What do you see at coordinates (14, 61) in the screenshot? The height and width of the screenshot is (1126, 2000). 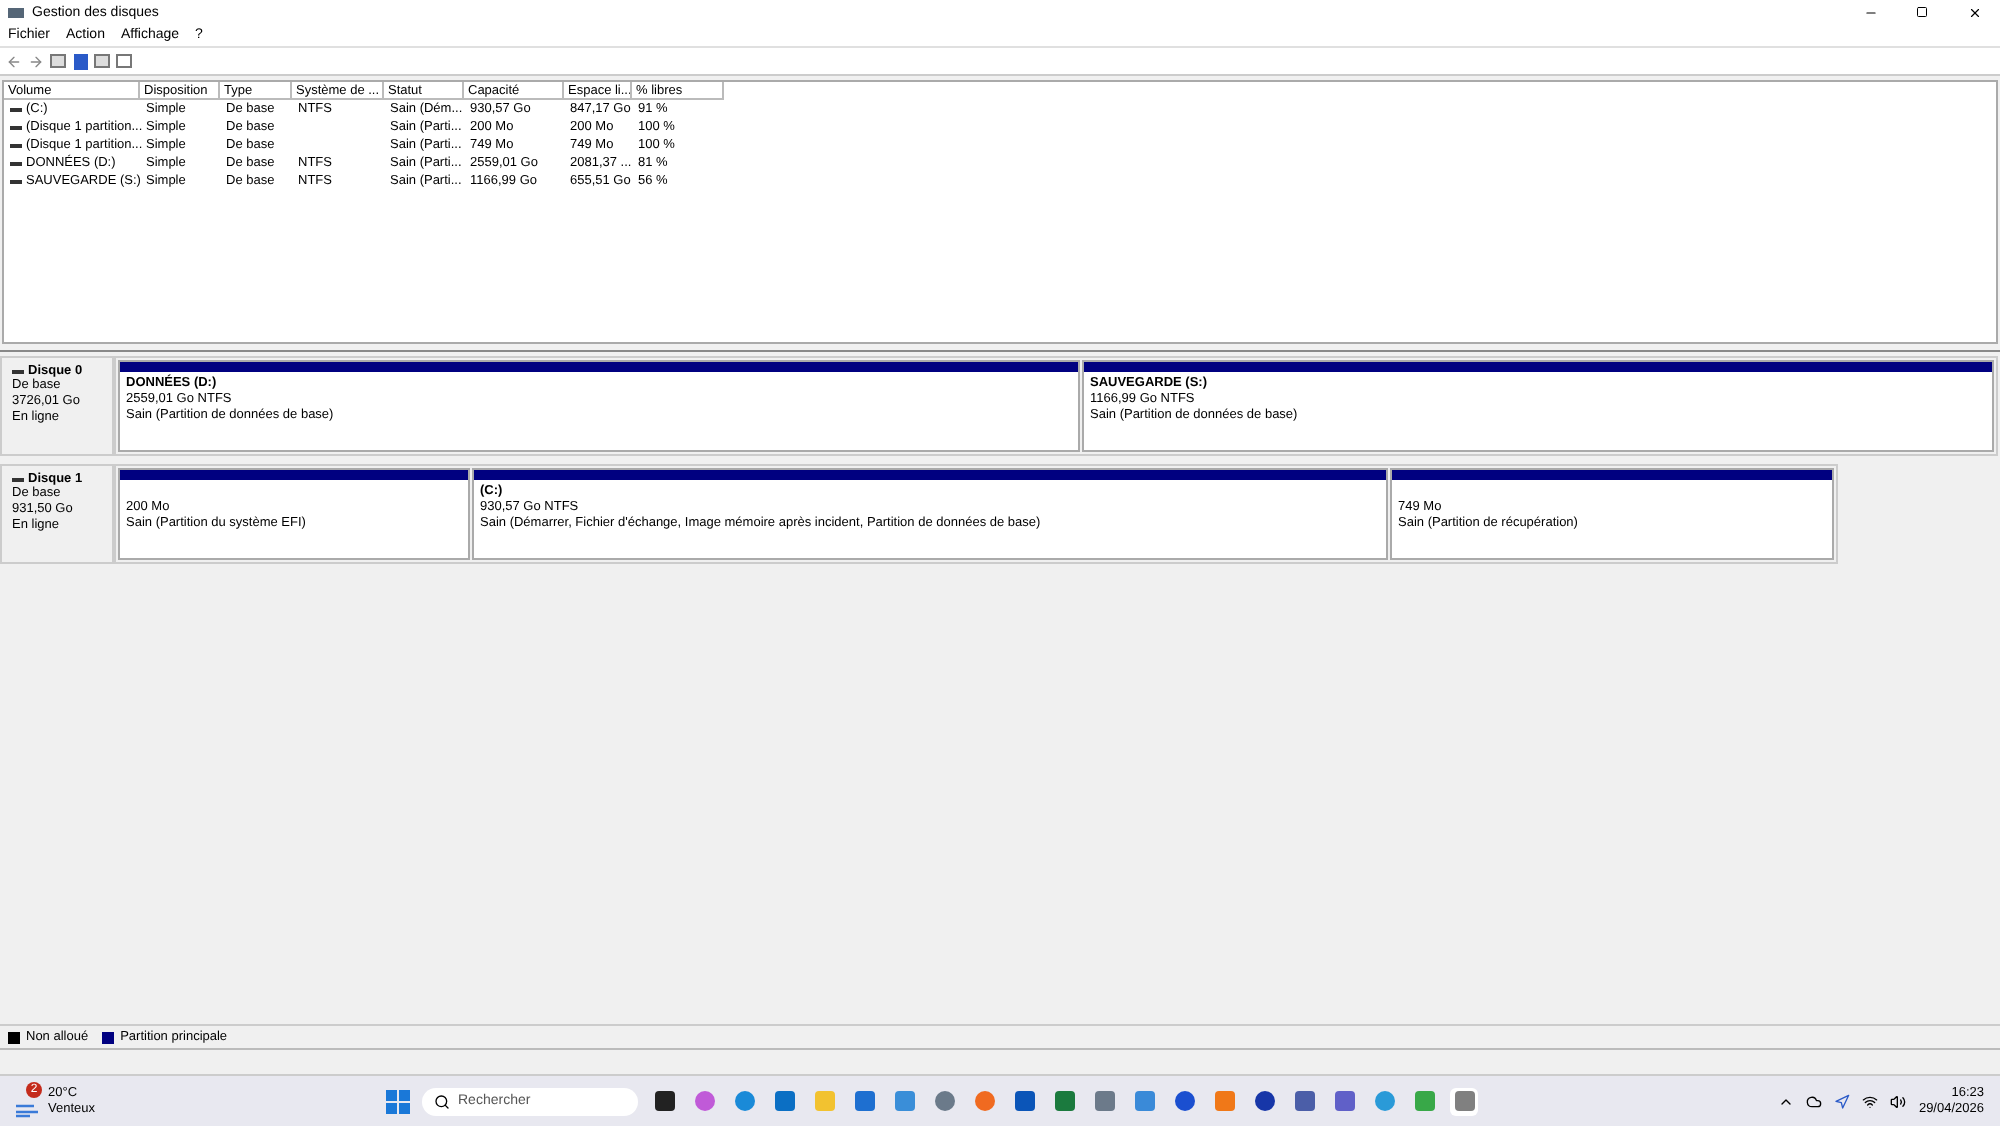 I see `back-icon` at bounding box center [14, 61].